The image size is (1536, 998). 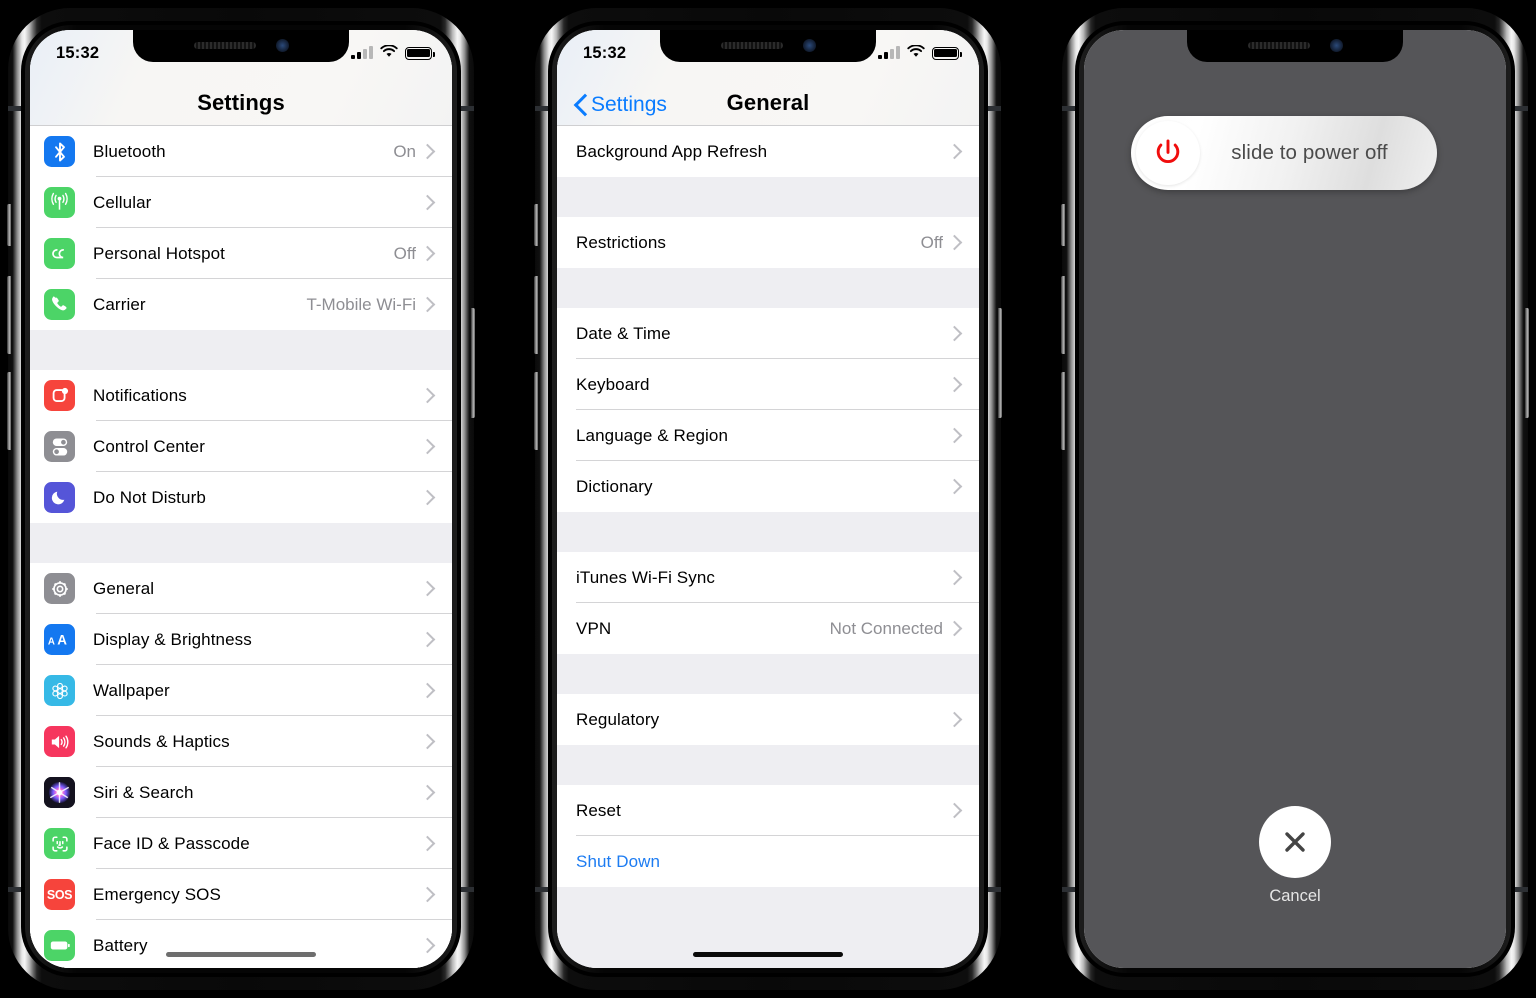 I want to click on settings-group: Reset Shut Down, so click(x=768, y=836).